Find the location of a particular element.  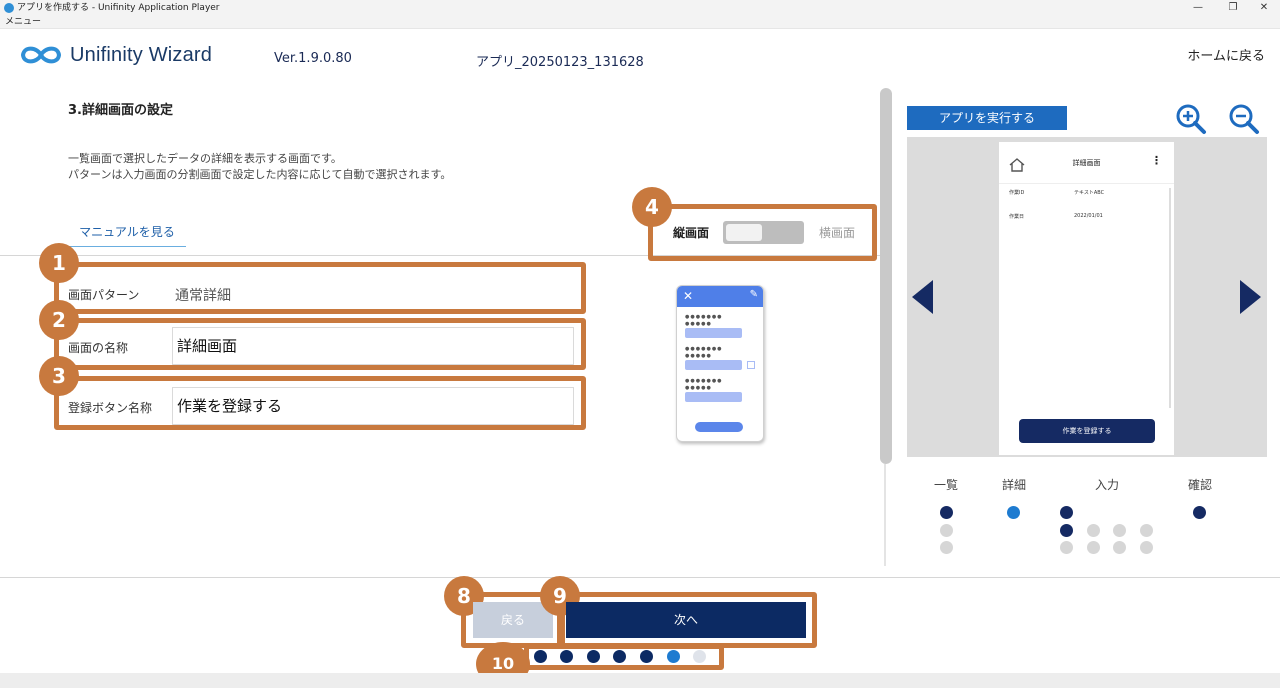

preview-row-value: 2022/01/01 is located at coordinates (1088, 216).